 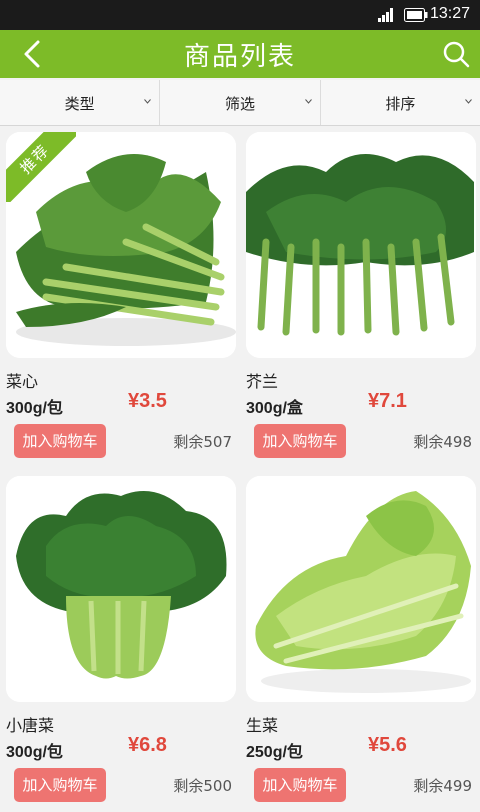 What do you see at coordinates (147, 745) in the screenshot?
I see `product-price: ¥6.8` at bounding box center [147, 745].